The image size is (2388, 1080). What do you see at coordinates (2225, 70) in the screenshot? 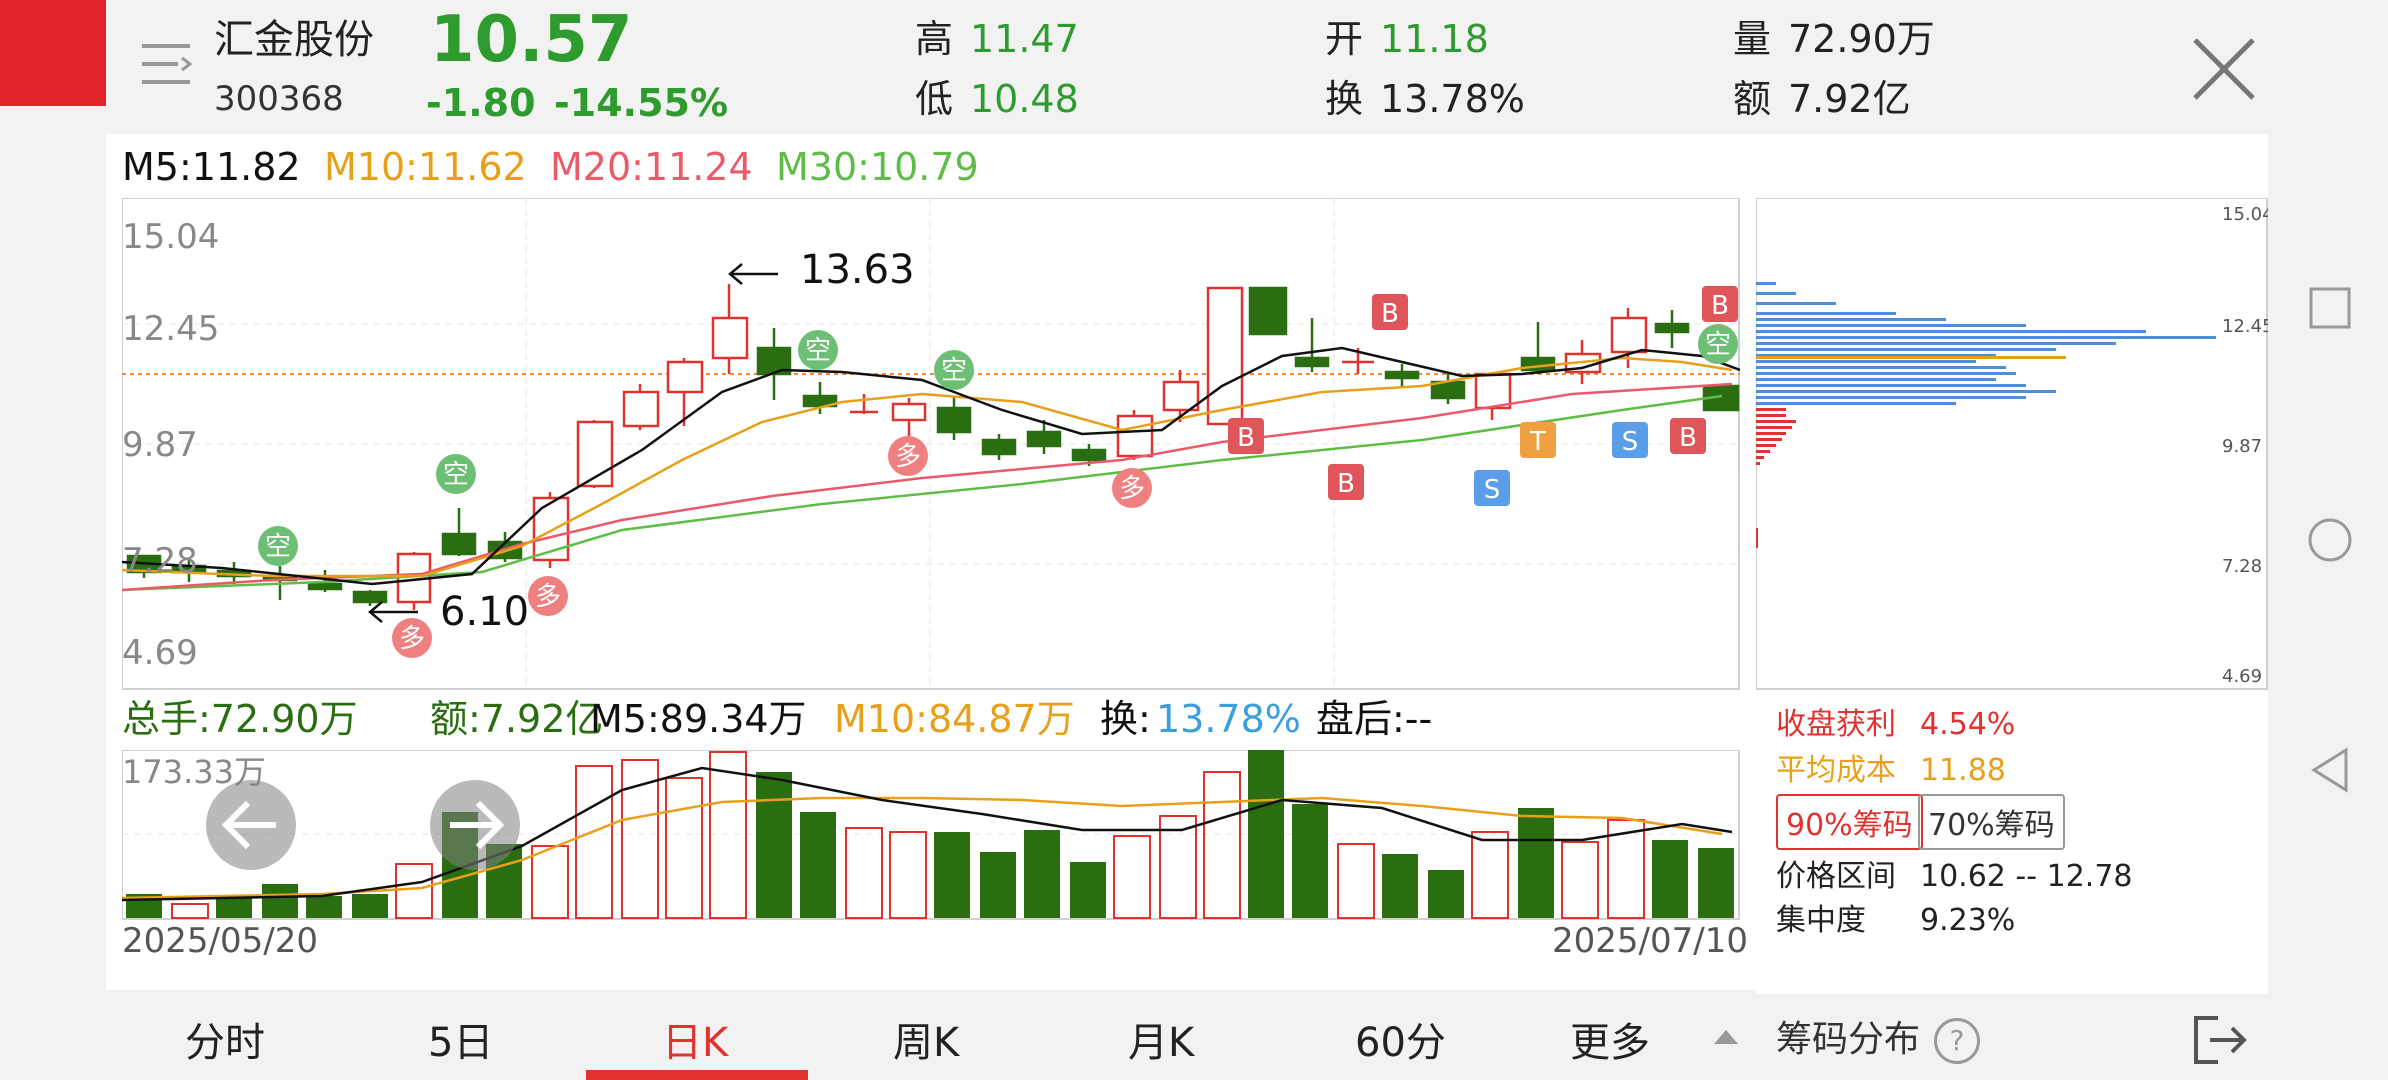
I see `close-icon` at bounding box center [2225, 70].